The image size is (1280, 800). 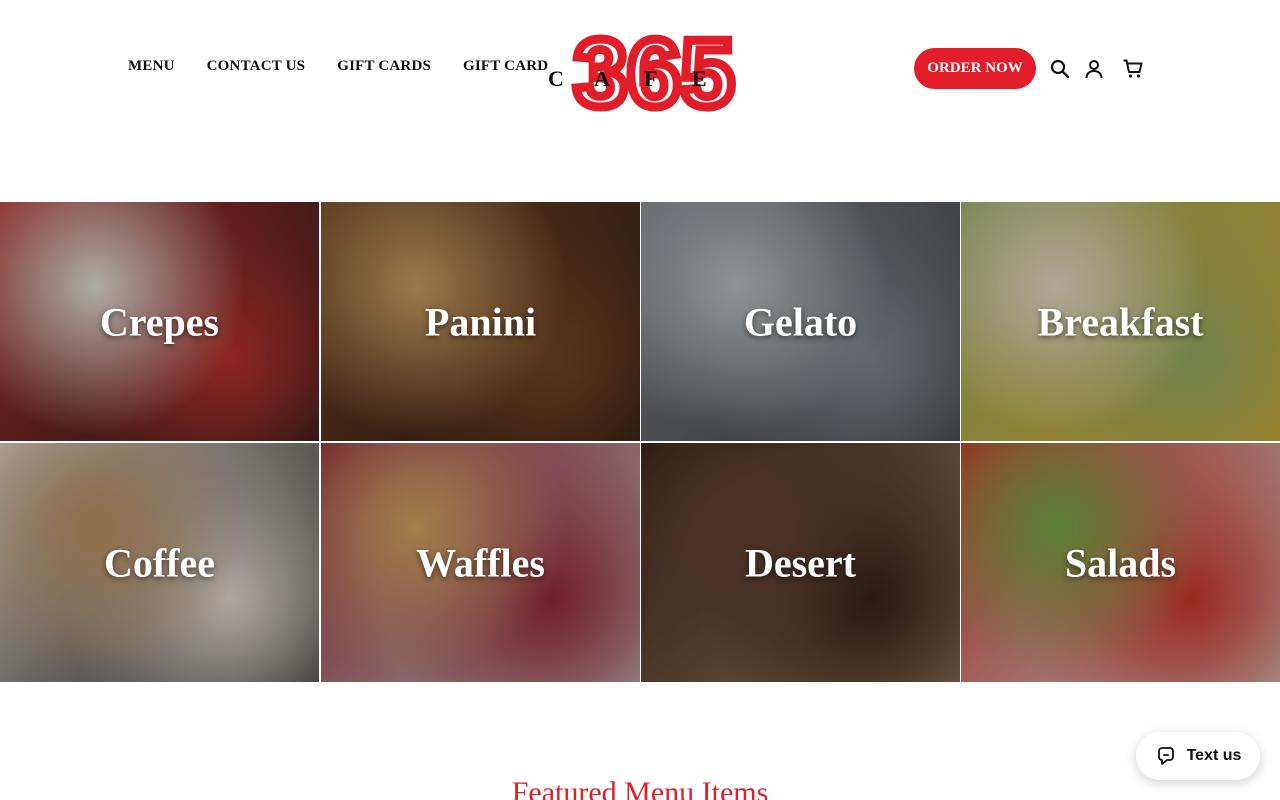 What do you see at coordinates (1165, 756) in the screenshot?
I see `chat-icon` at bounding box center [1165, 756].